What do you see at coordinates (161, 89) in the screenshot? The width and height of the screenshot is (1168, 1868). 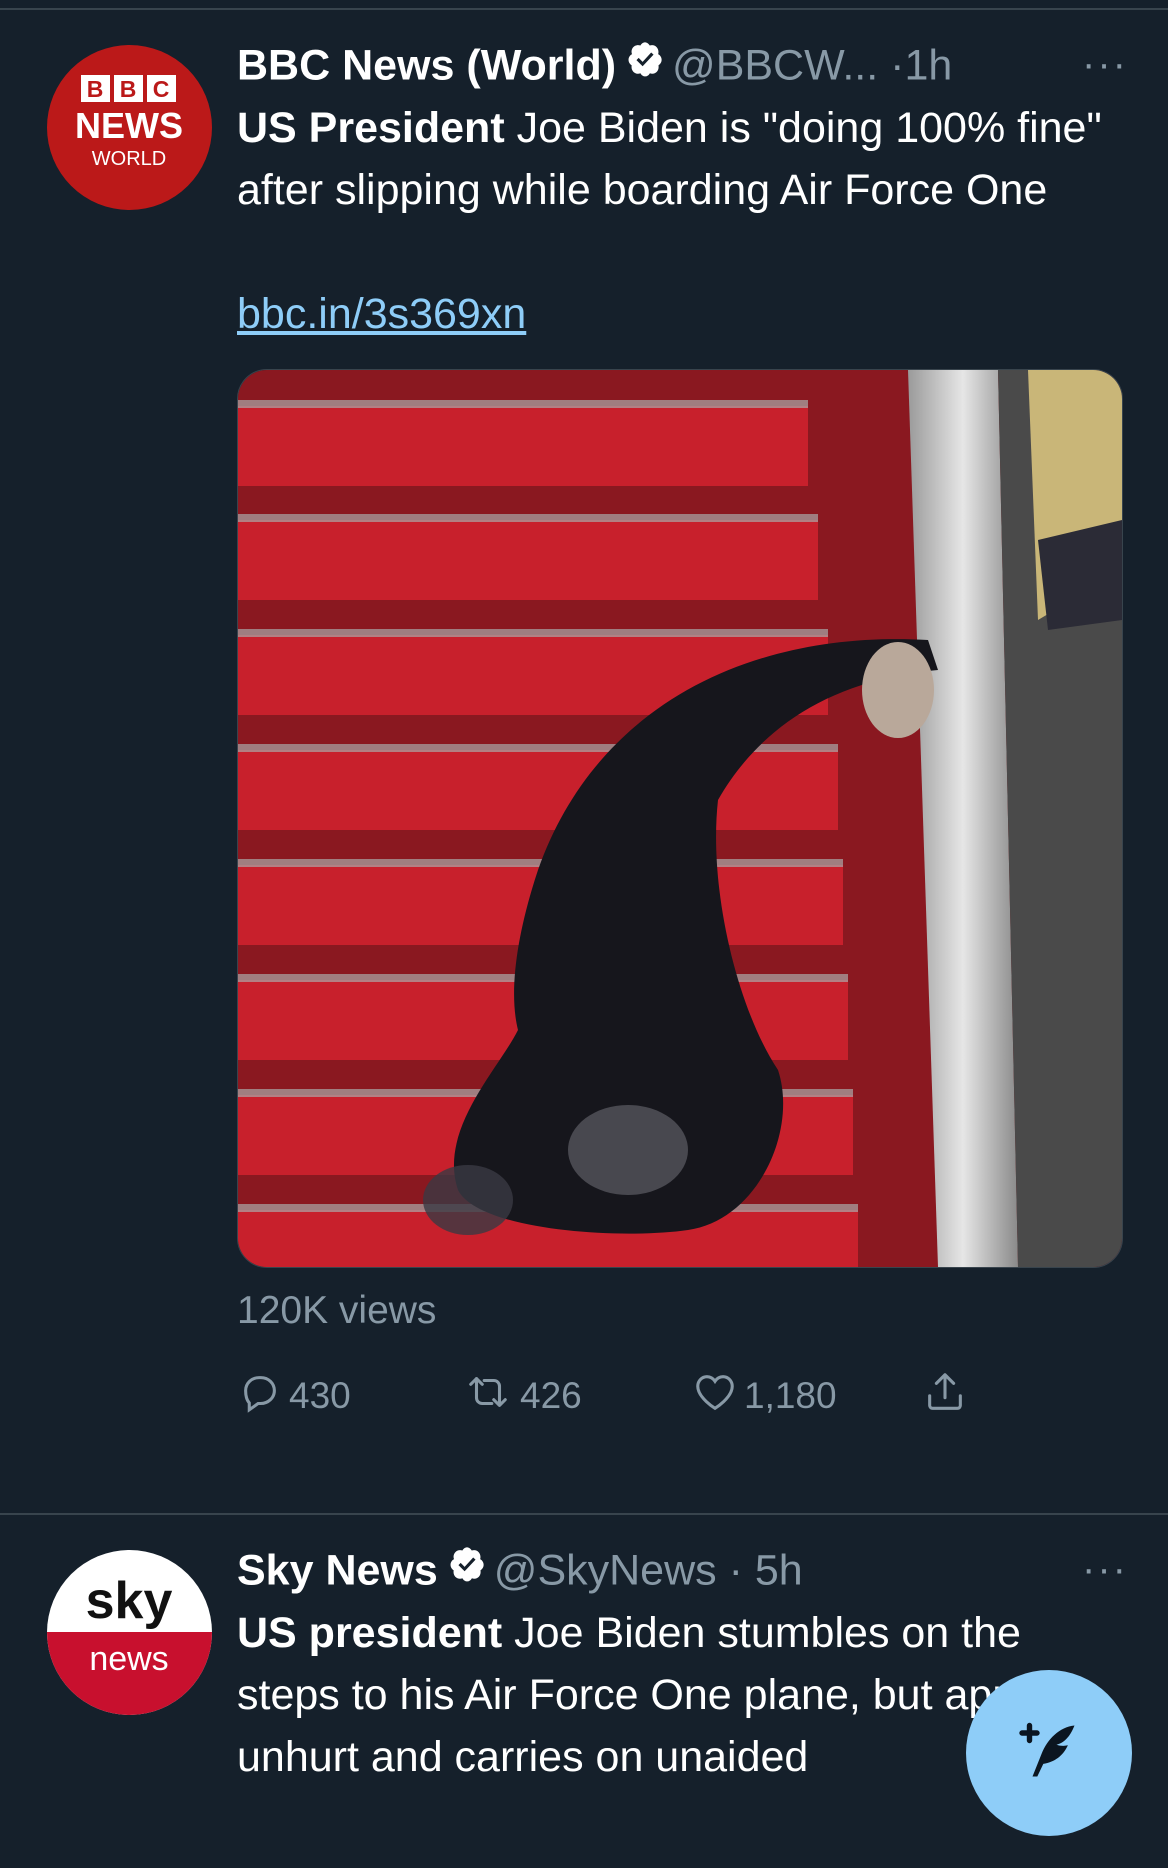 I see `svg-text: C` at bounding box center [161, 89].